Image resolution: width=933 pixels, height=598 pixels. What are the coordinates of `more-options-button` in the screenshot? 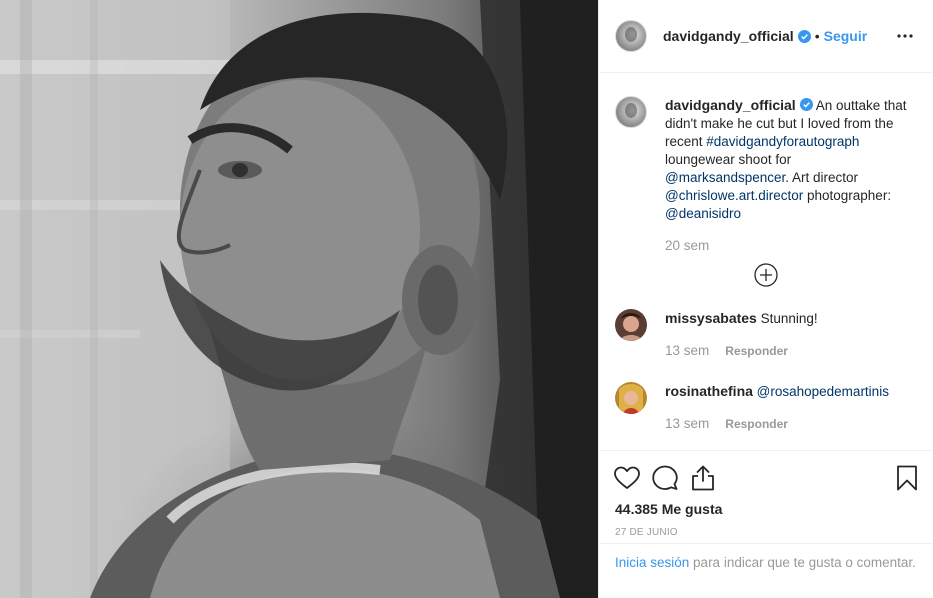 It's located at (905, 36).